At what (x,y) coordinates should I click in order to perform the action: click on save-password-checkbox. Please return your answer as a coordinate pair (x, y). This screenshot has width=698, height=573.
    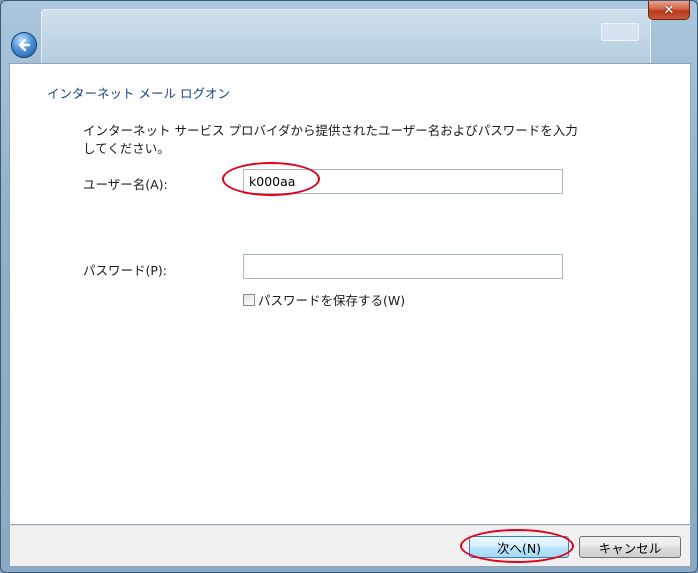
    Looking at the image, I should click on (249, 299).